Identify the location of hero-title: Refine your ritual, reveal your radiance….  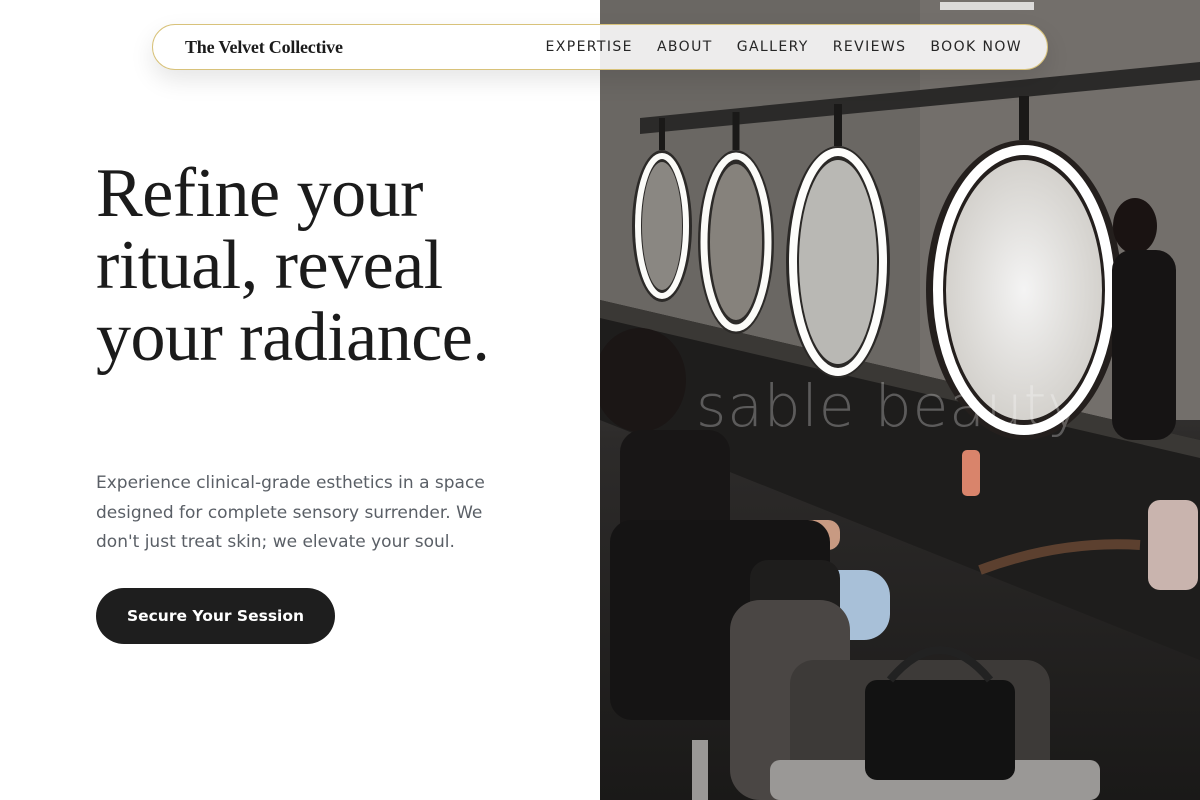
(293, 265).